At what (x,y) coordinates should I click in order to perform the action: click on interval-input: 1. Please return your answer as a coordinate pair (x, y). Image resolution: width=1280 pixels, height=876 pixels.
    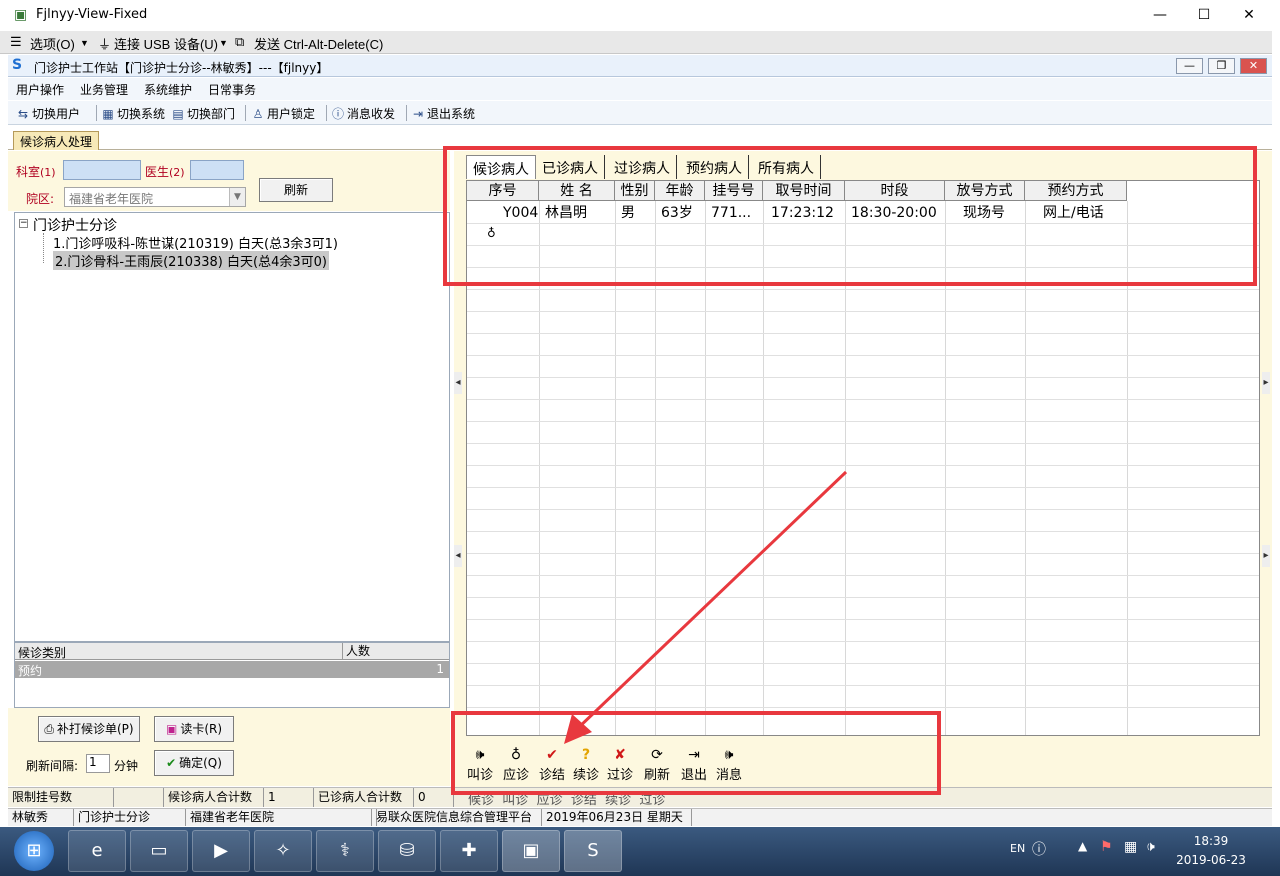
    Looking at the image, I should click on (98, 763).